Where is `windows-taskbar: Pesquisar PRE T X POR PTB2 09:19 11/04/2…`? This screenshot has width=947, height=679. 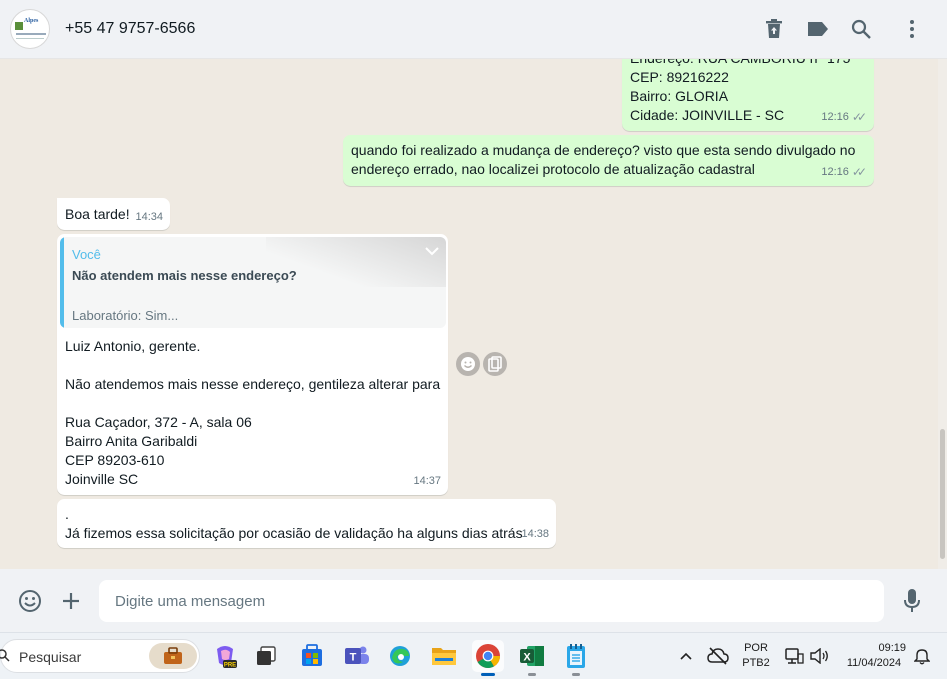 windows-taskbar: Pesquisar PRE T X POR PTB2 09:19 11/04/2… is located at coordinates (473, 655).